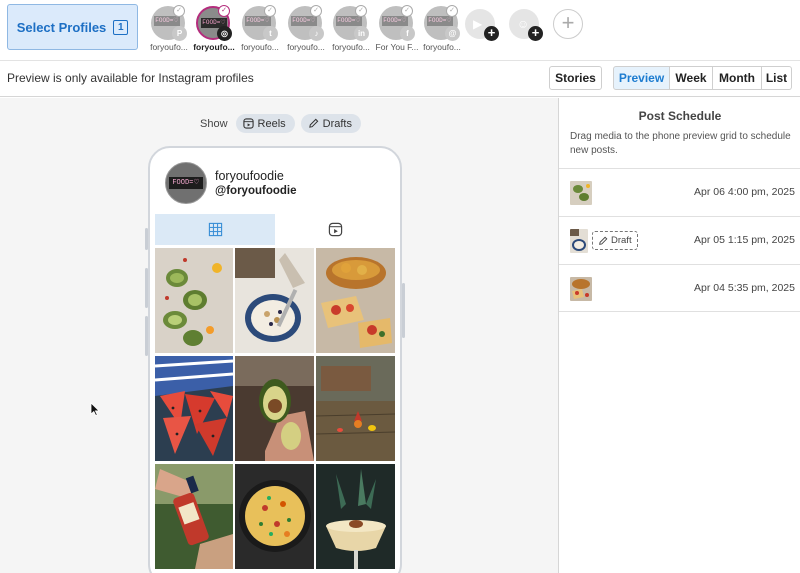 Image resolution: width=800 pixels, height=573 pixels. What do you see at coordinates (61, 27) in the screenshot?
I see `select-profiles-label: Select Profiles` at bounding box center [61, 27].